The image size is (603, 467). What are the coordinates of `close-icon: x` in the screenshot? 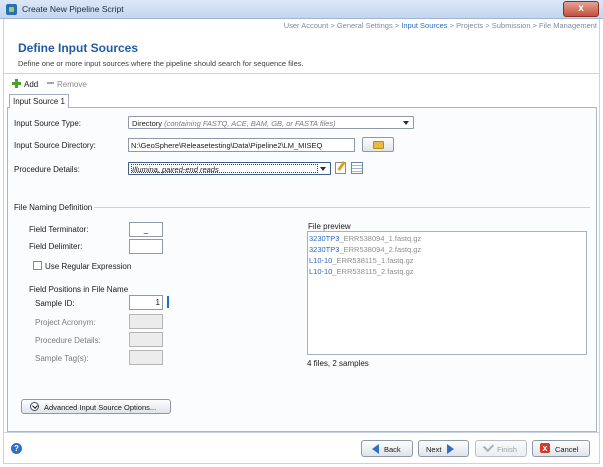 It's located at (581, 9).